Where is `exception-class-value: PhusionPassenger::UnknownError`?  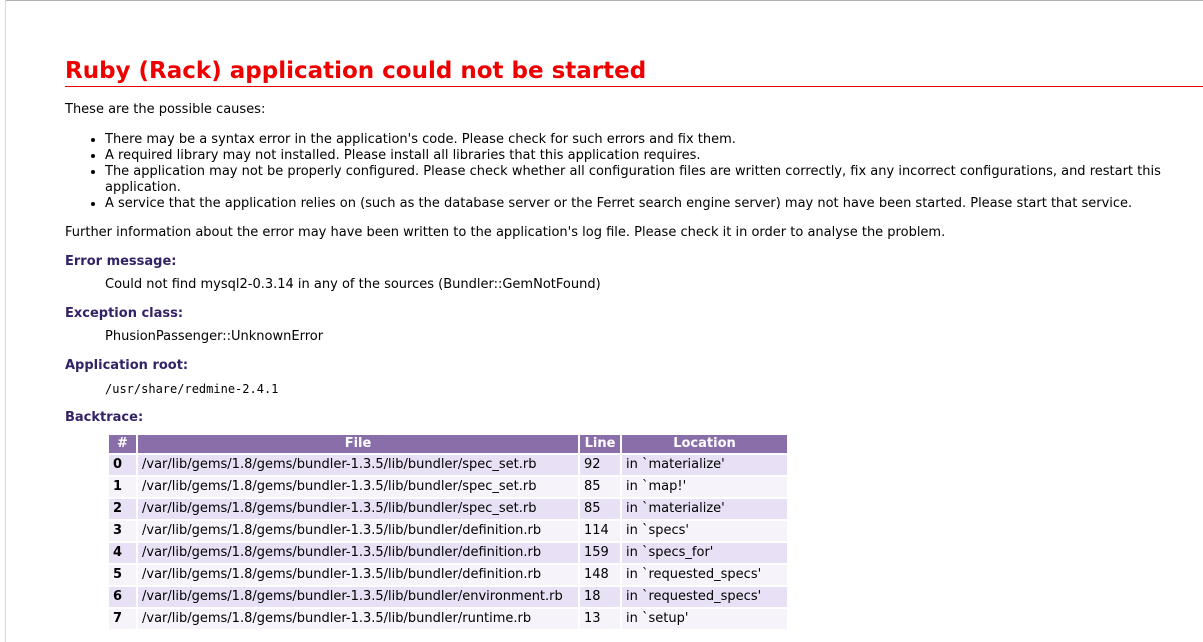
exception-class-value: PhusionPassenger::UnknownError is located at coordinates (214, 336).